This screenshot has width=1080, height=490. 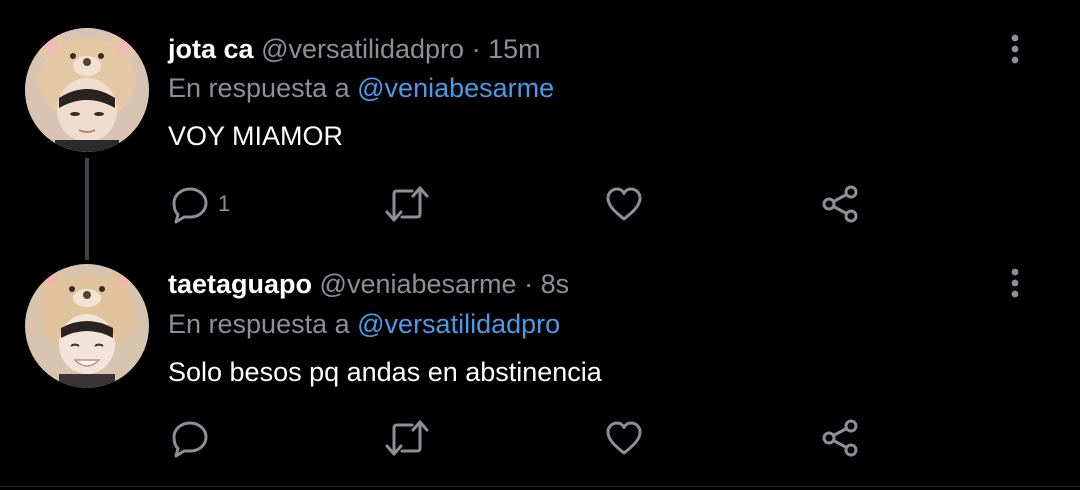 I want to click on reply-prefix: En respuesta a, so click(x=259, y=88).